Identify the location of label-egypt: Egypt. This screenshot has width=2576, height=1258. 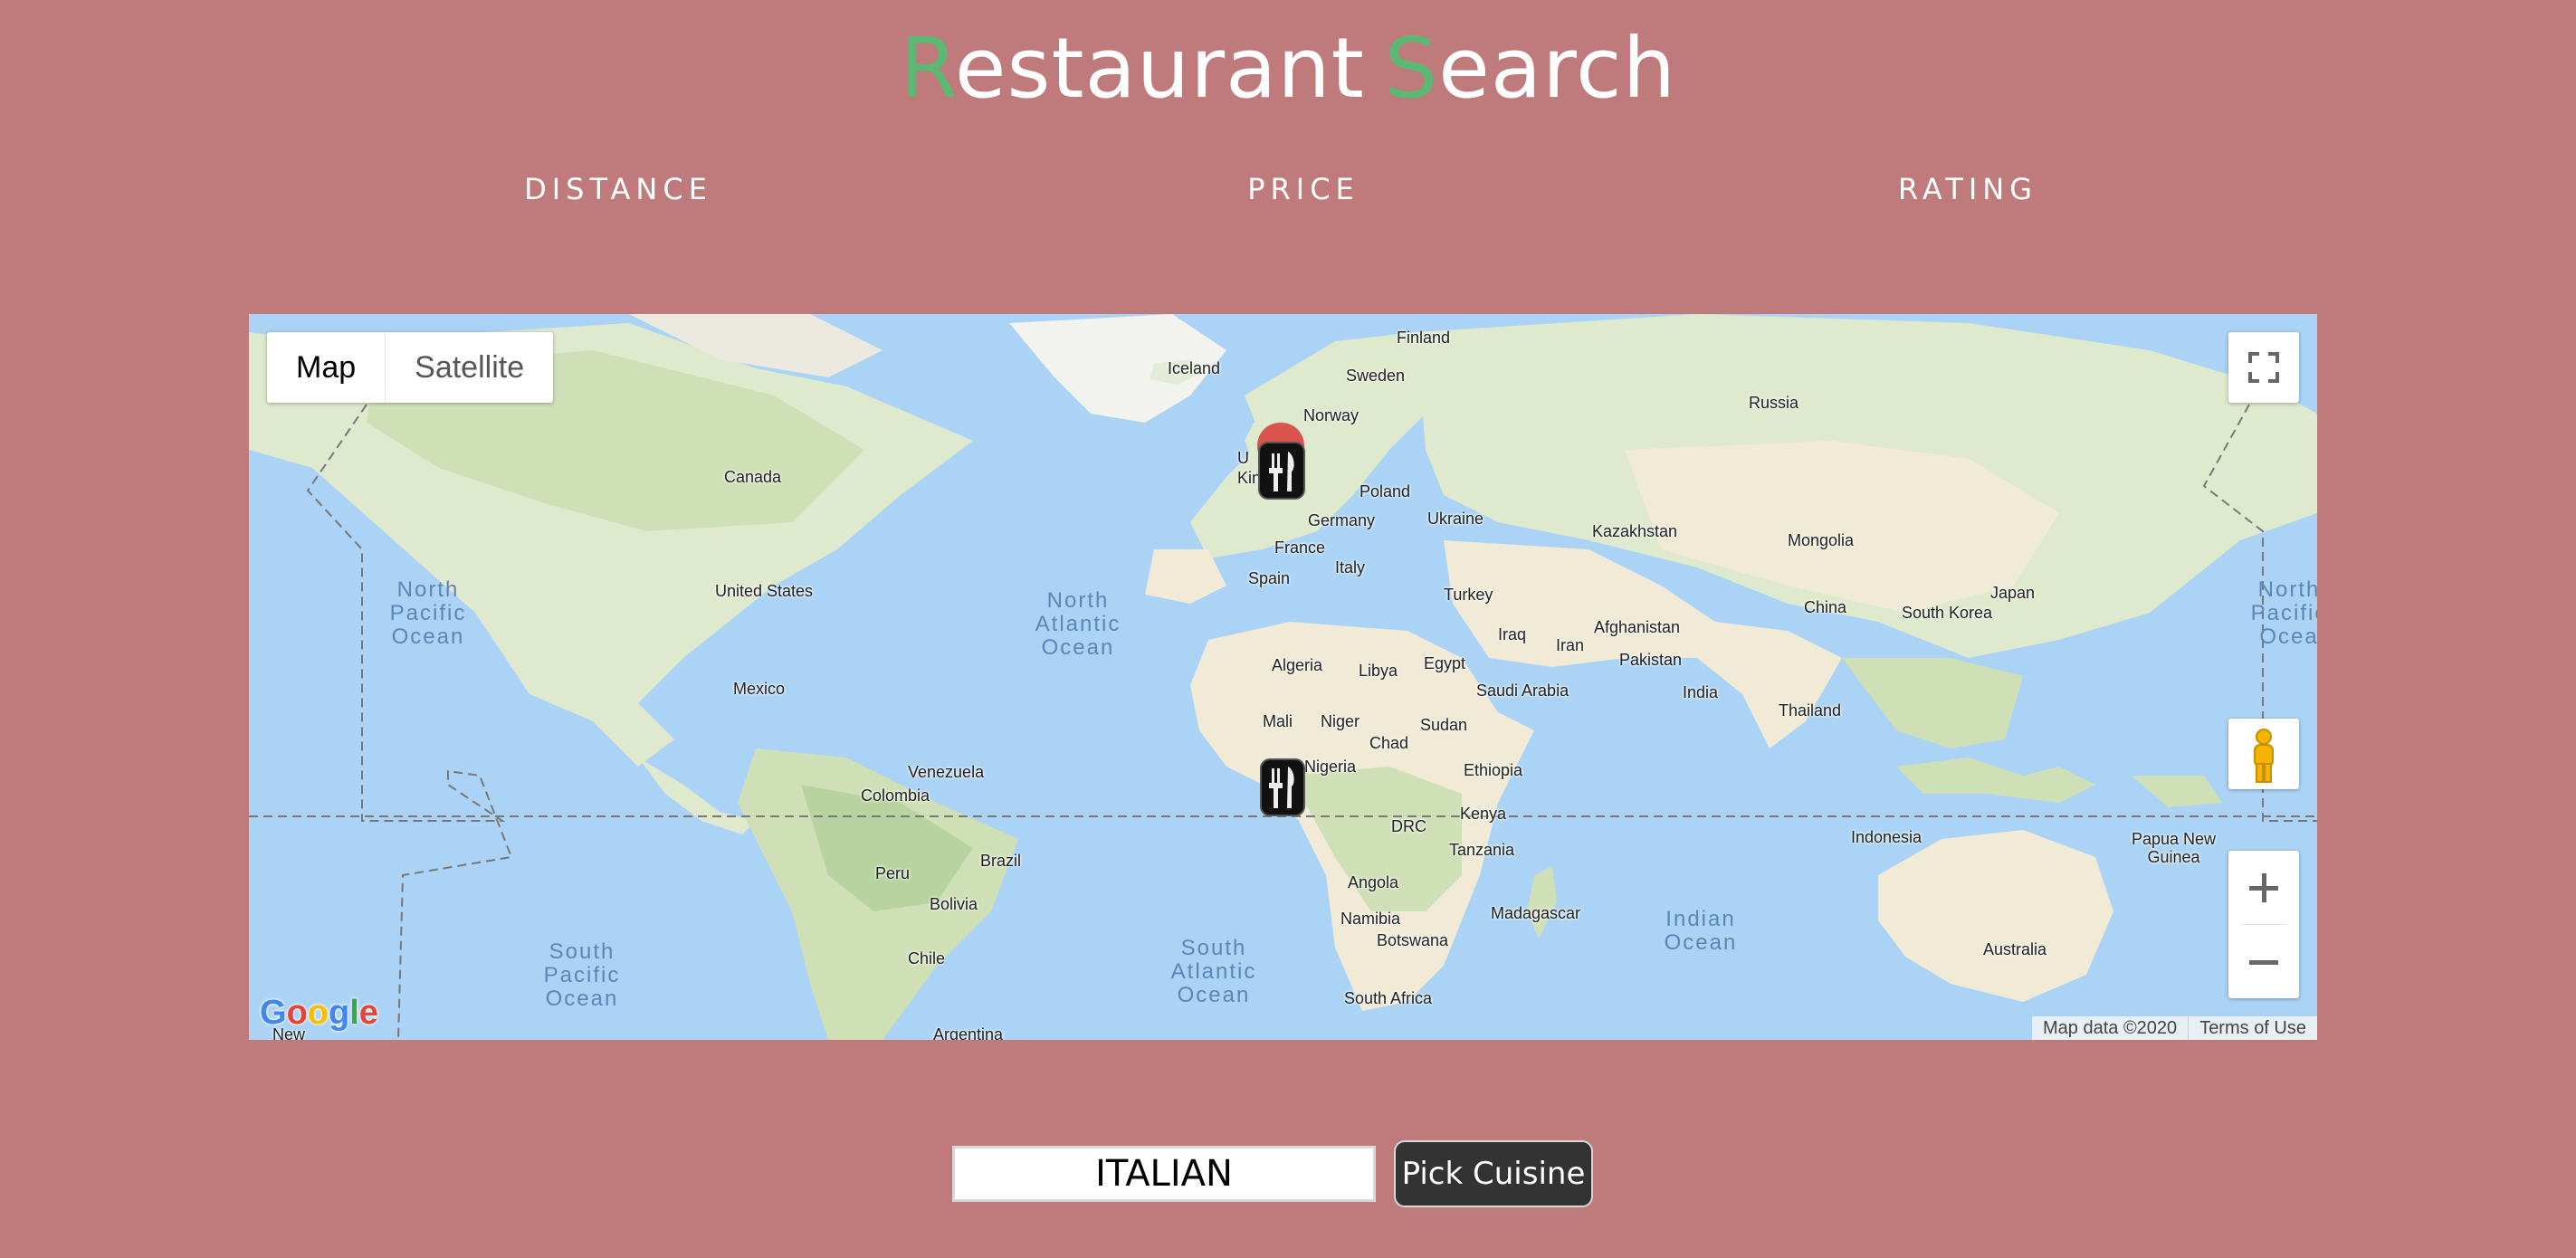
(1445, 663).